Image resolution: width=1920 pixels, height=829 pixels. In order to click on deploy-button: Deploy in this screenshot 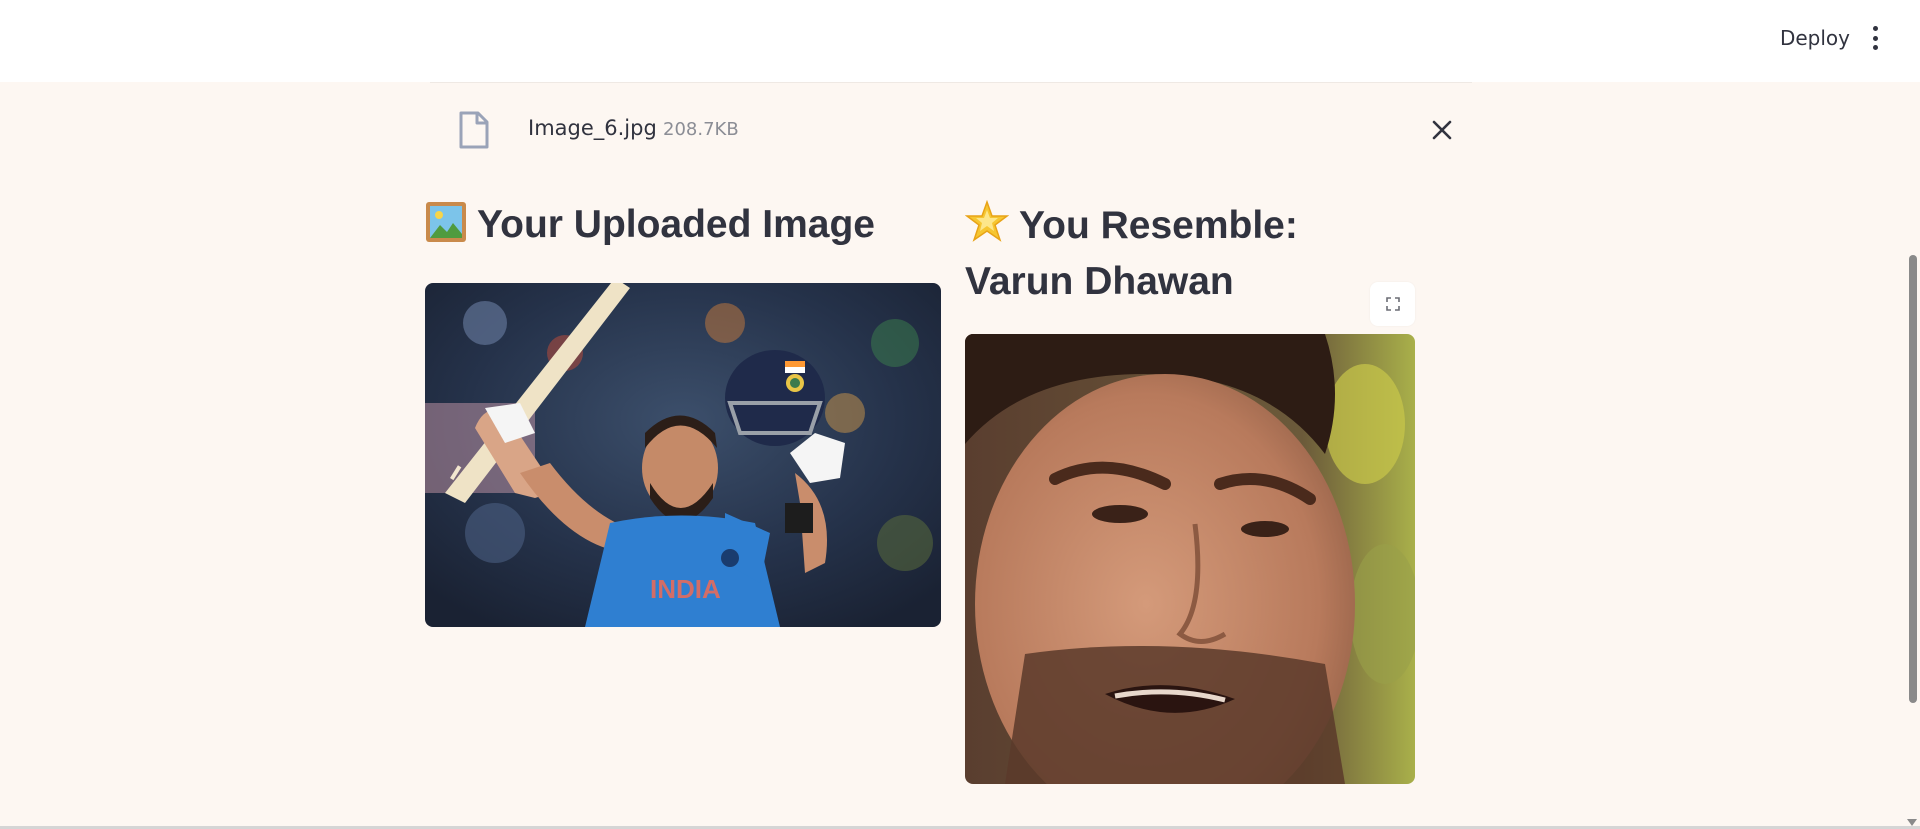, I will do `click(1815, 38)`.